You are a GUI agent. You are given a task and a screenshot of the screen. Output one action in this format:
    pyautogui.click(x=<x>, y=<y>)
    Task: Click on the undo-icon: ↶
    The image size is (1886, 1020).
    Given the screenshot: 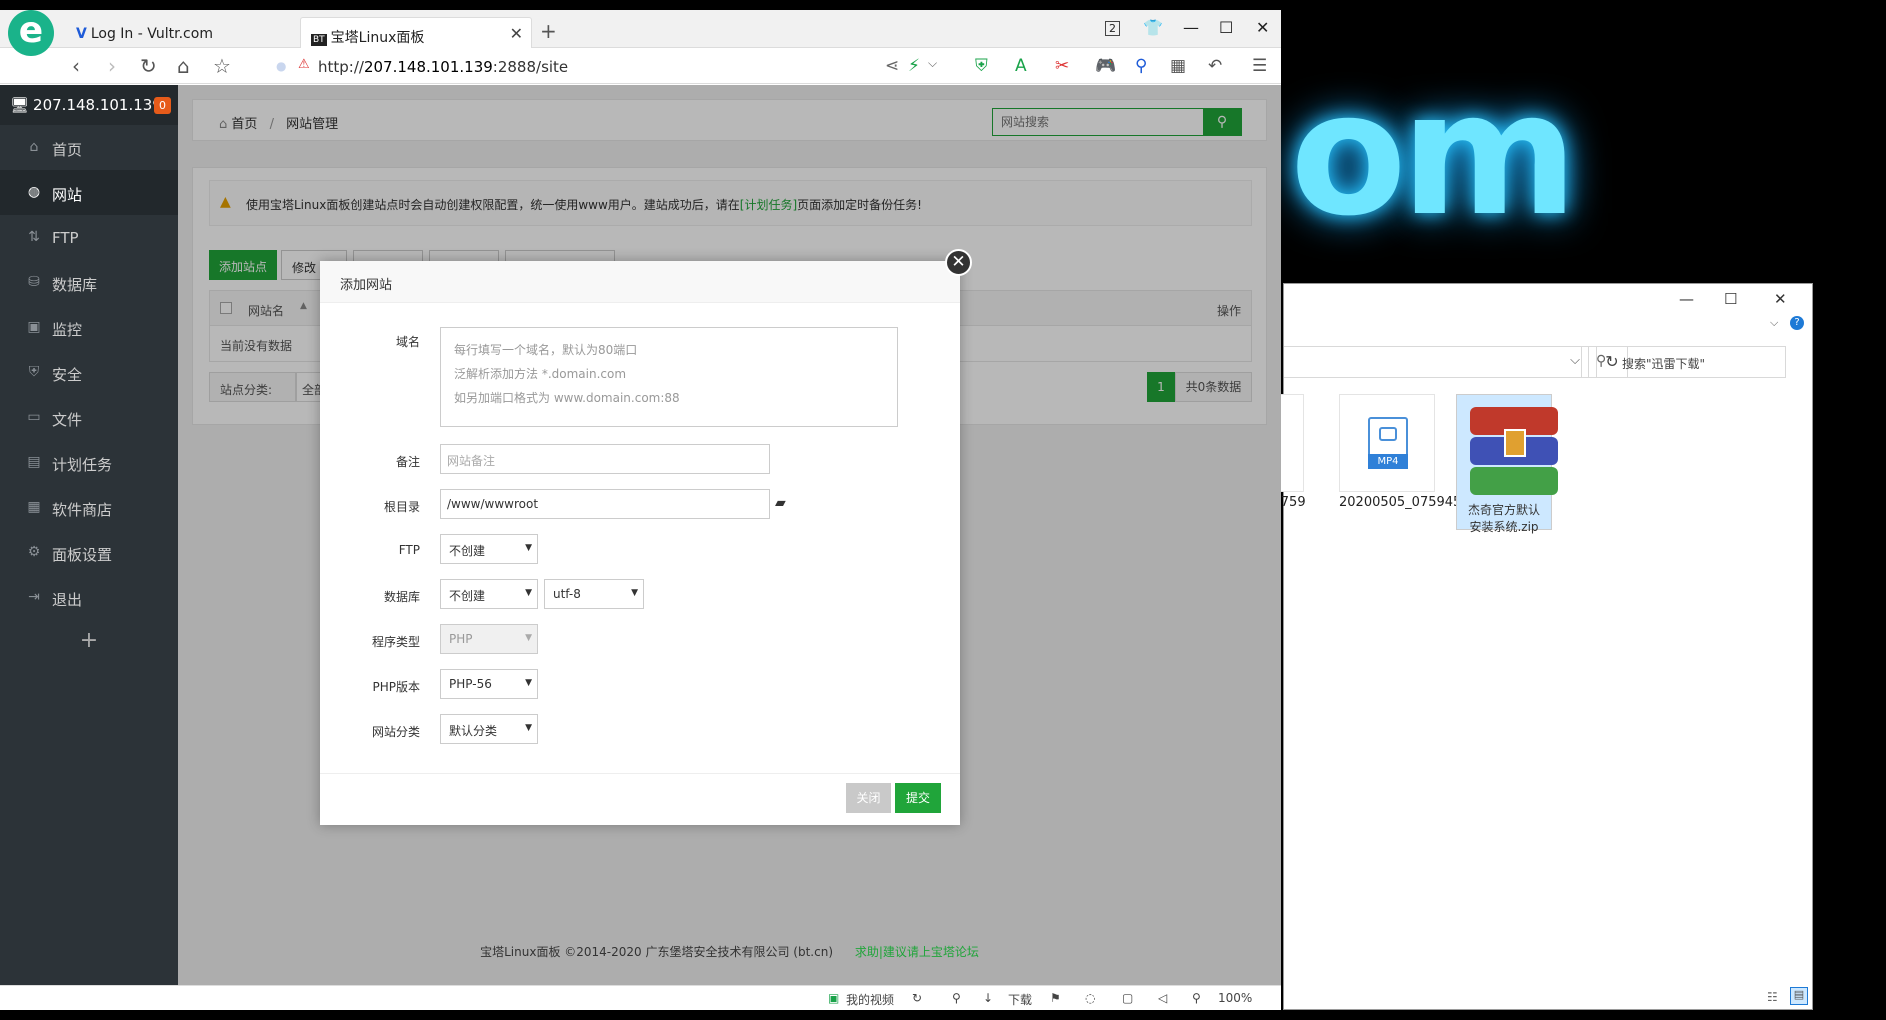 What is the action you would take?
    pyautogui.click(x=1215, y=66)
    